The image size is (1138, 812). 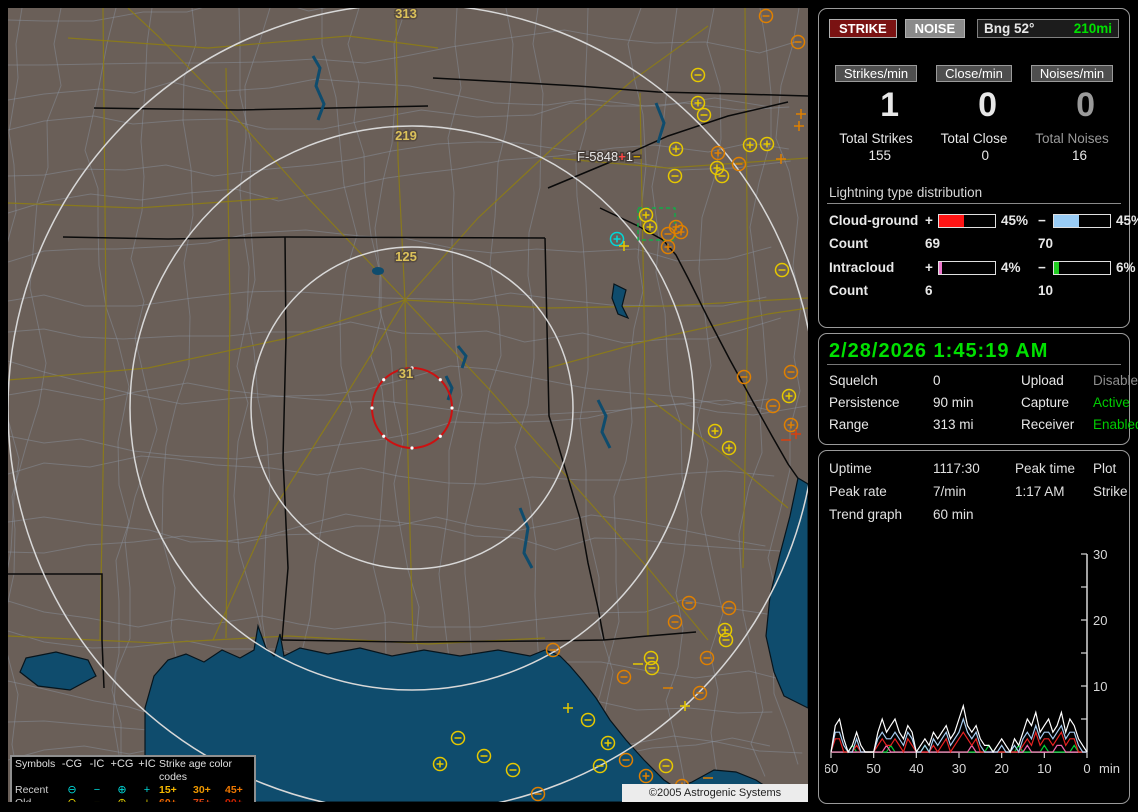 What do you see at coordinates (1082, 220) in the screenshot?
I see `cg-negative-bar` at bounding box center [1082, 220].